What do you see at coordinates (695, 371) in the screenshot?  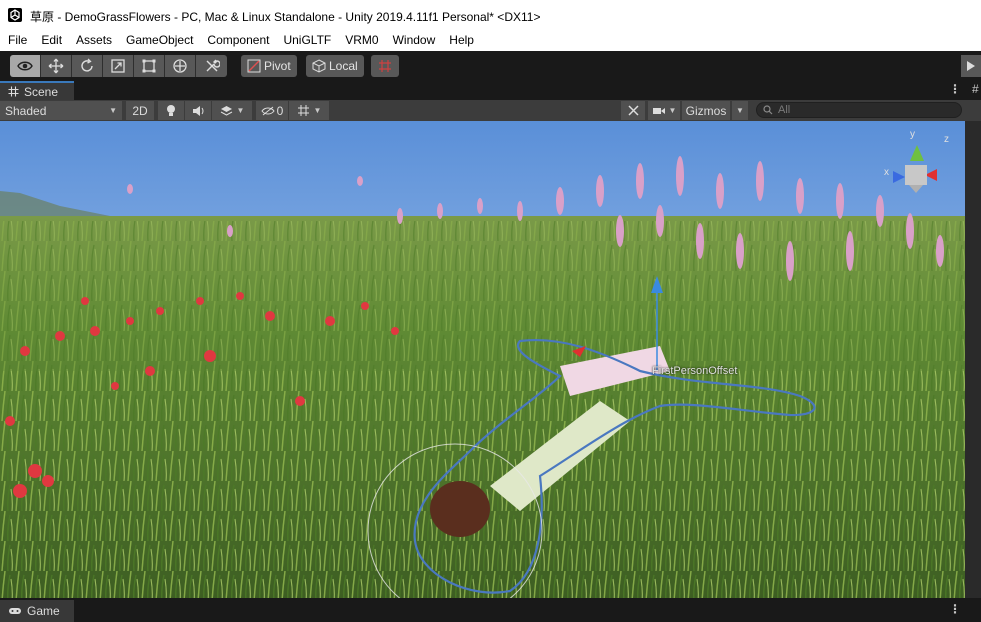 I see `object-label: FirstPersonOffset` at bounding box center [695, 371].